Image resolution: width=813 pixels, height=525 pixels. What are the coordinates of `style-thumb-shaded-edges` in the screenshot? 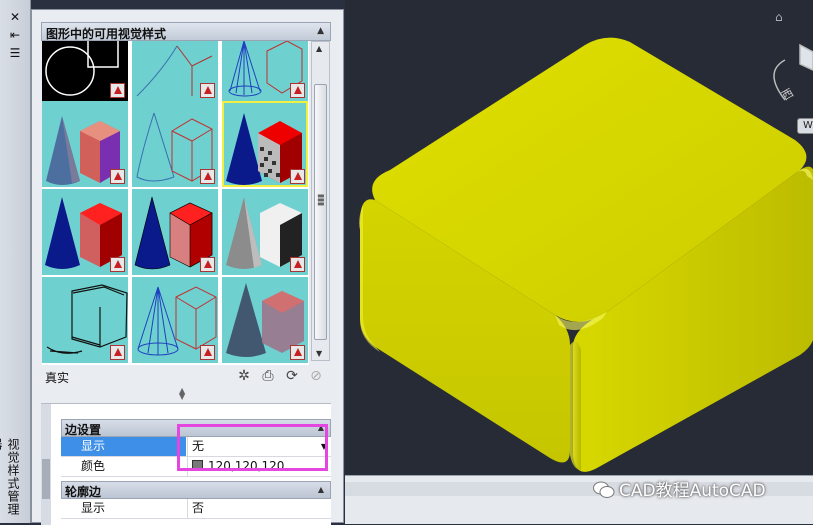 It's located at (175, 232).